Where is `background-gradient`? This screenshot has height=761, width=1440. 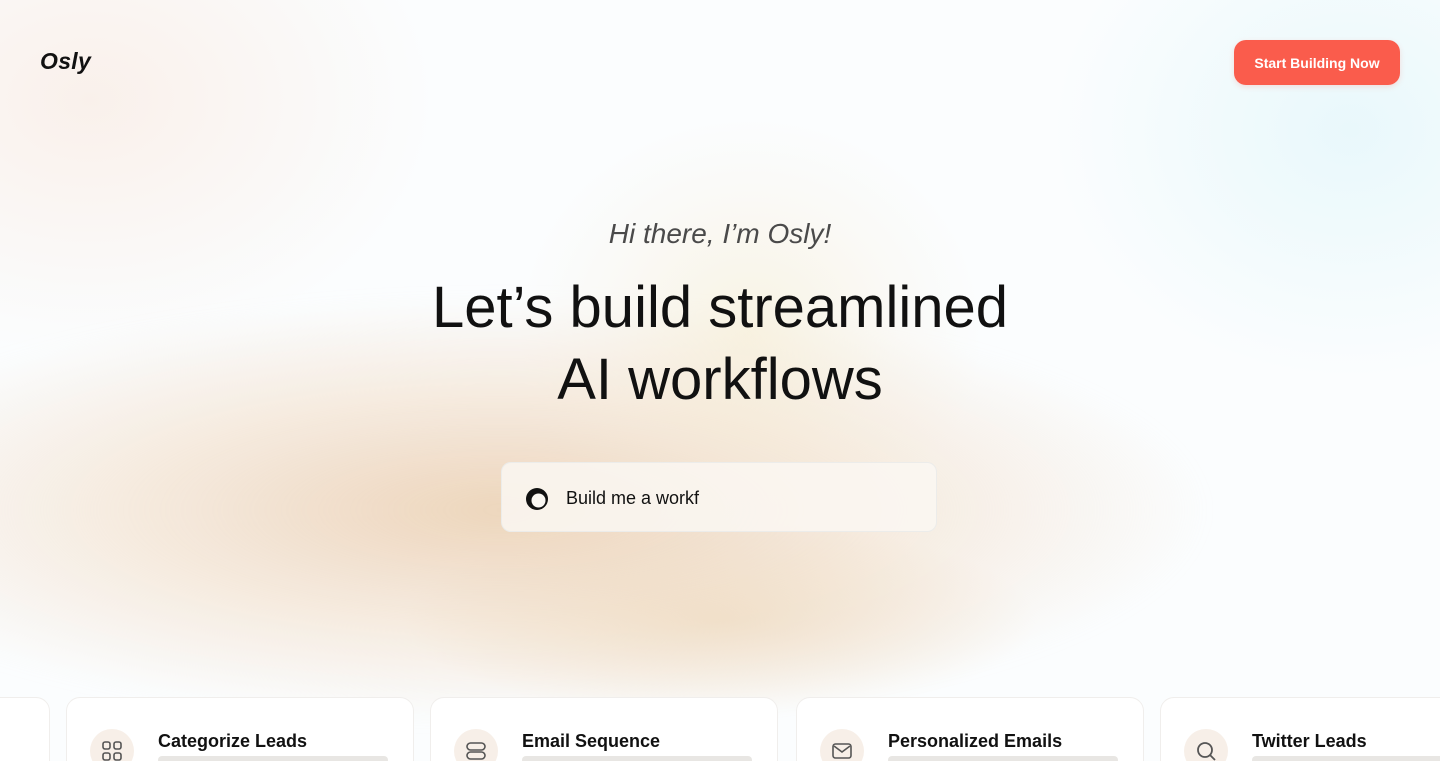
background-gradient is located at coordinates (720, 620).